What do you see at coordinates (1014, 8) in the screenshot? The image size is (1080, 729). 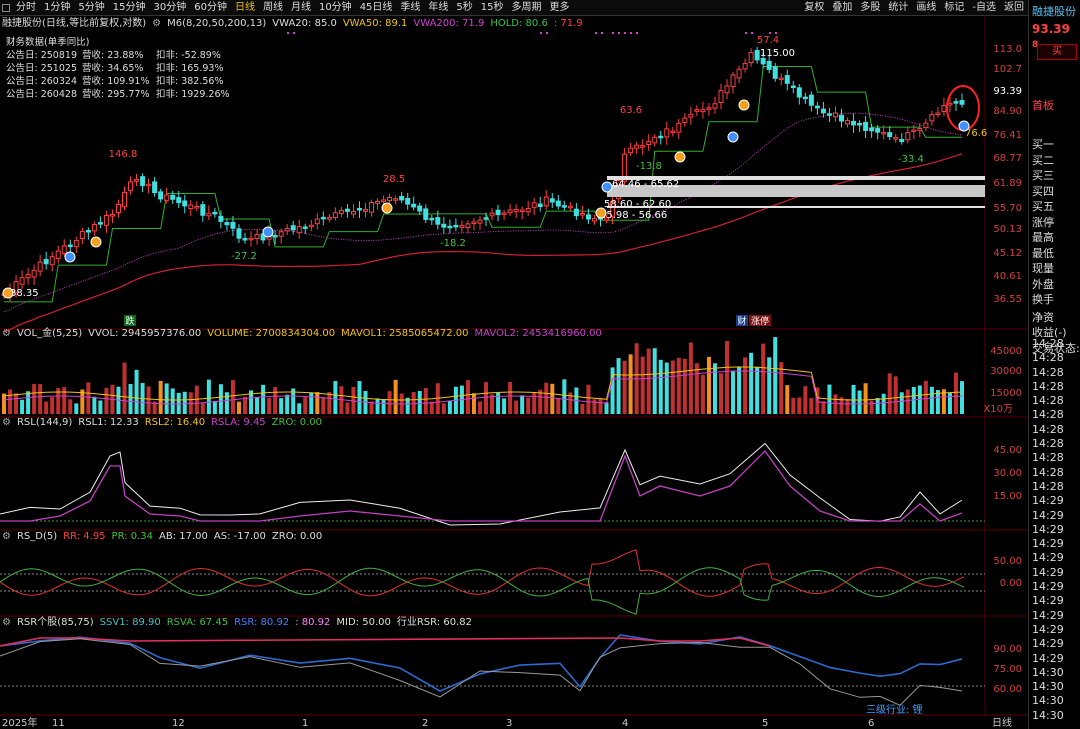 I see `tab-tool: 返回` at bounding box center [1014, 8].